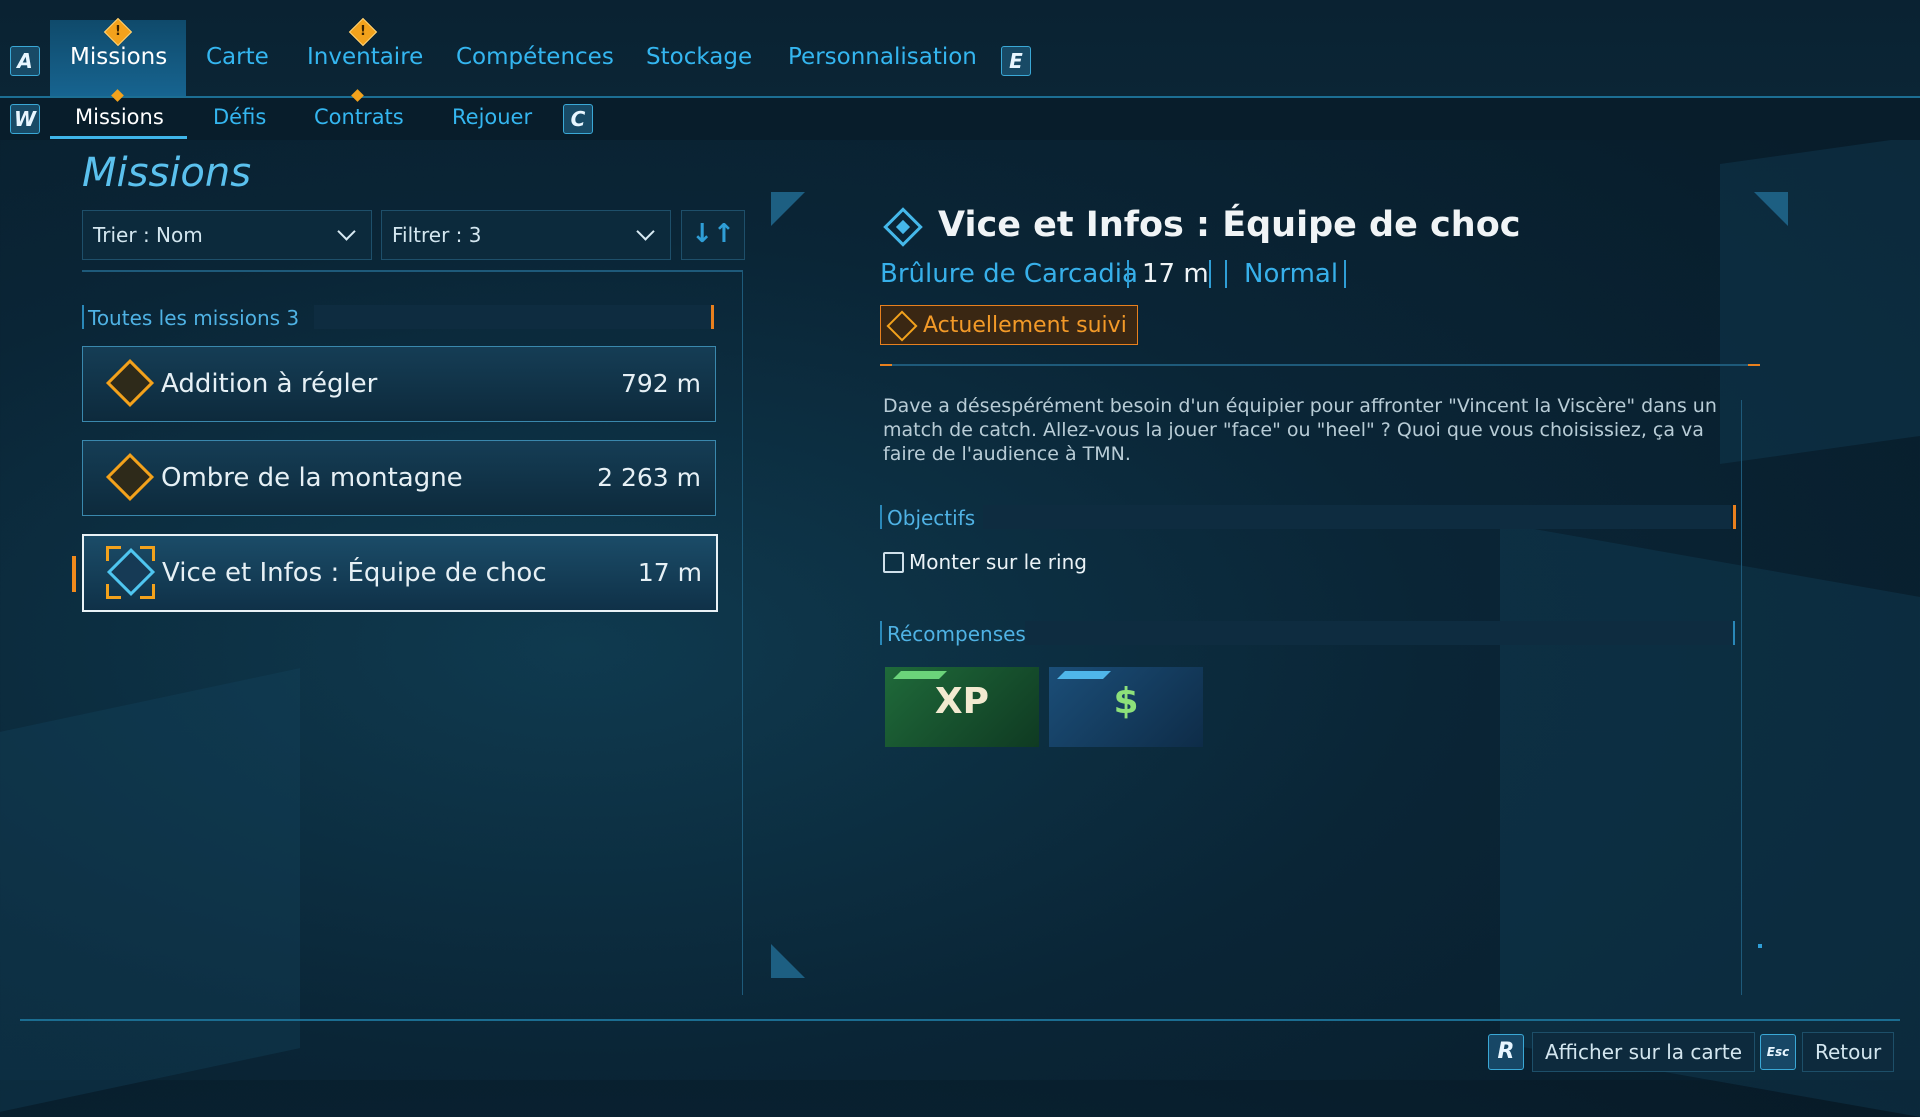 This screenshot has height=1117, width=1920. I want to click on prev-subtab-key: W, so click(25, 119).